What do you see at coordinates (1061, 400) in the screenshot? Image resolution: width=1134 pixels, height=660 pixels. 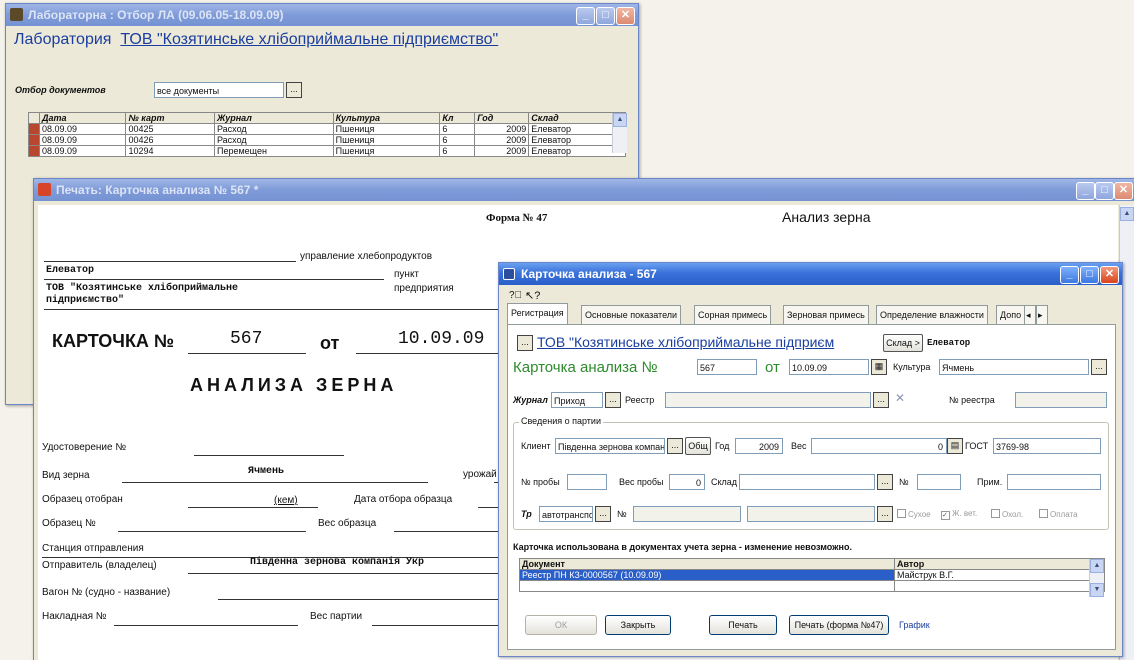 I see `nomer-reestra-field` at bounding box center [1061, 400].